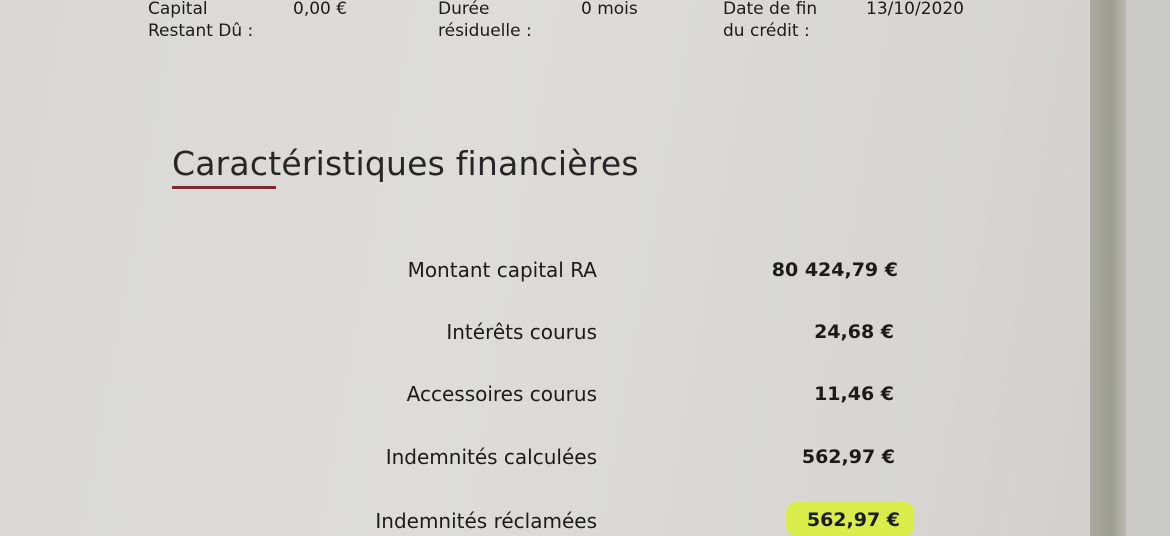 Image resolution: width=1170 pixels, height=536 pixels. Describe the element at coordinates (405, 163) in the screenshot. I see `section-title: Caractéristiques financières` at that location.